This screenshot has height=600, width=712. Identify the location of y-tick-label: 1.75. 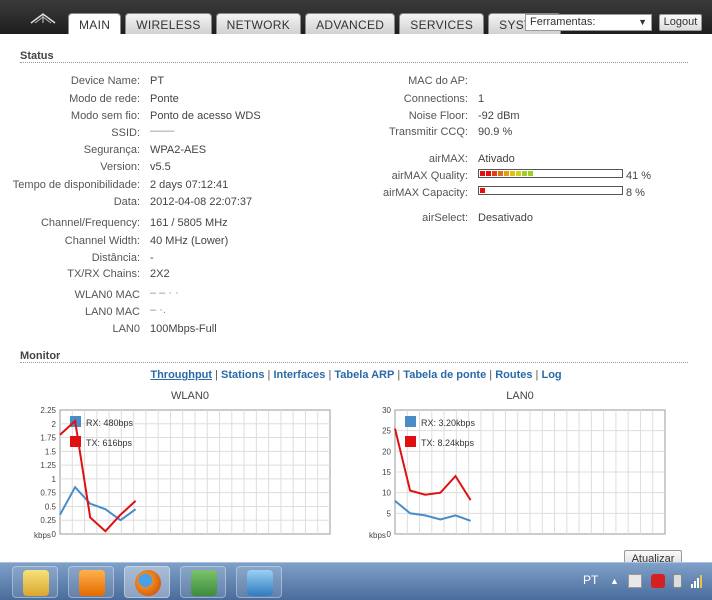
(48, 438).